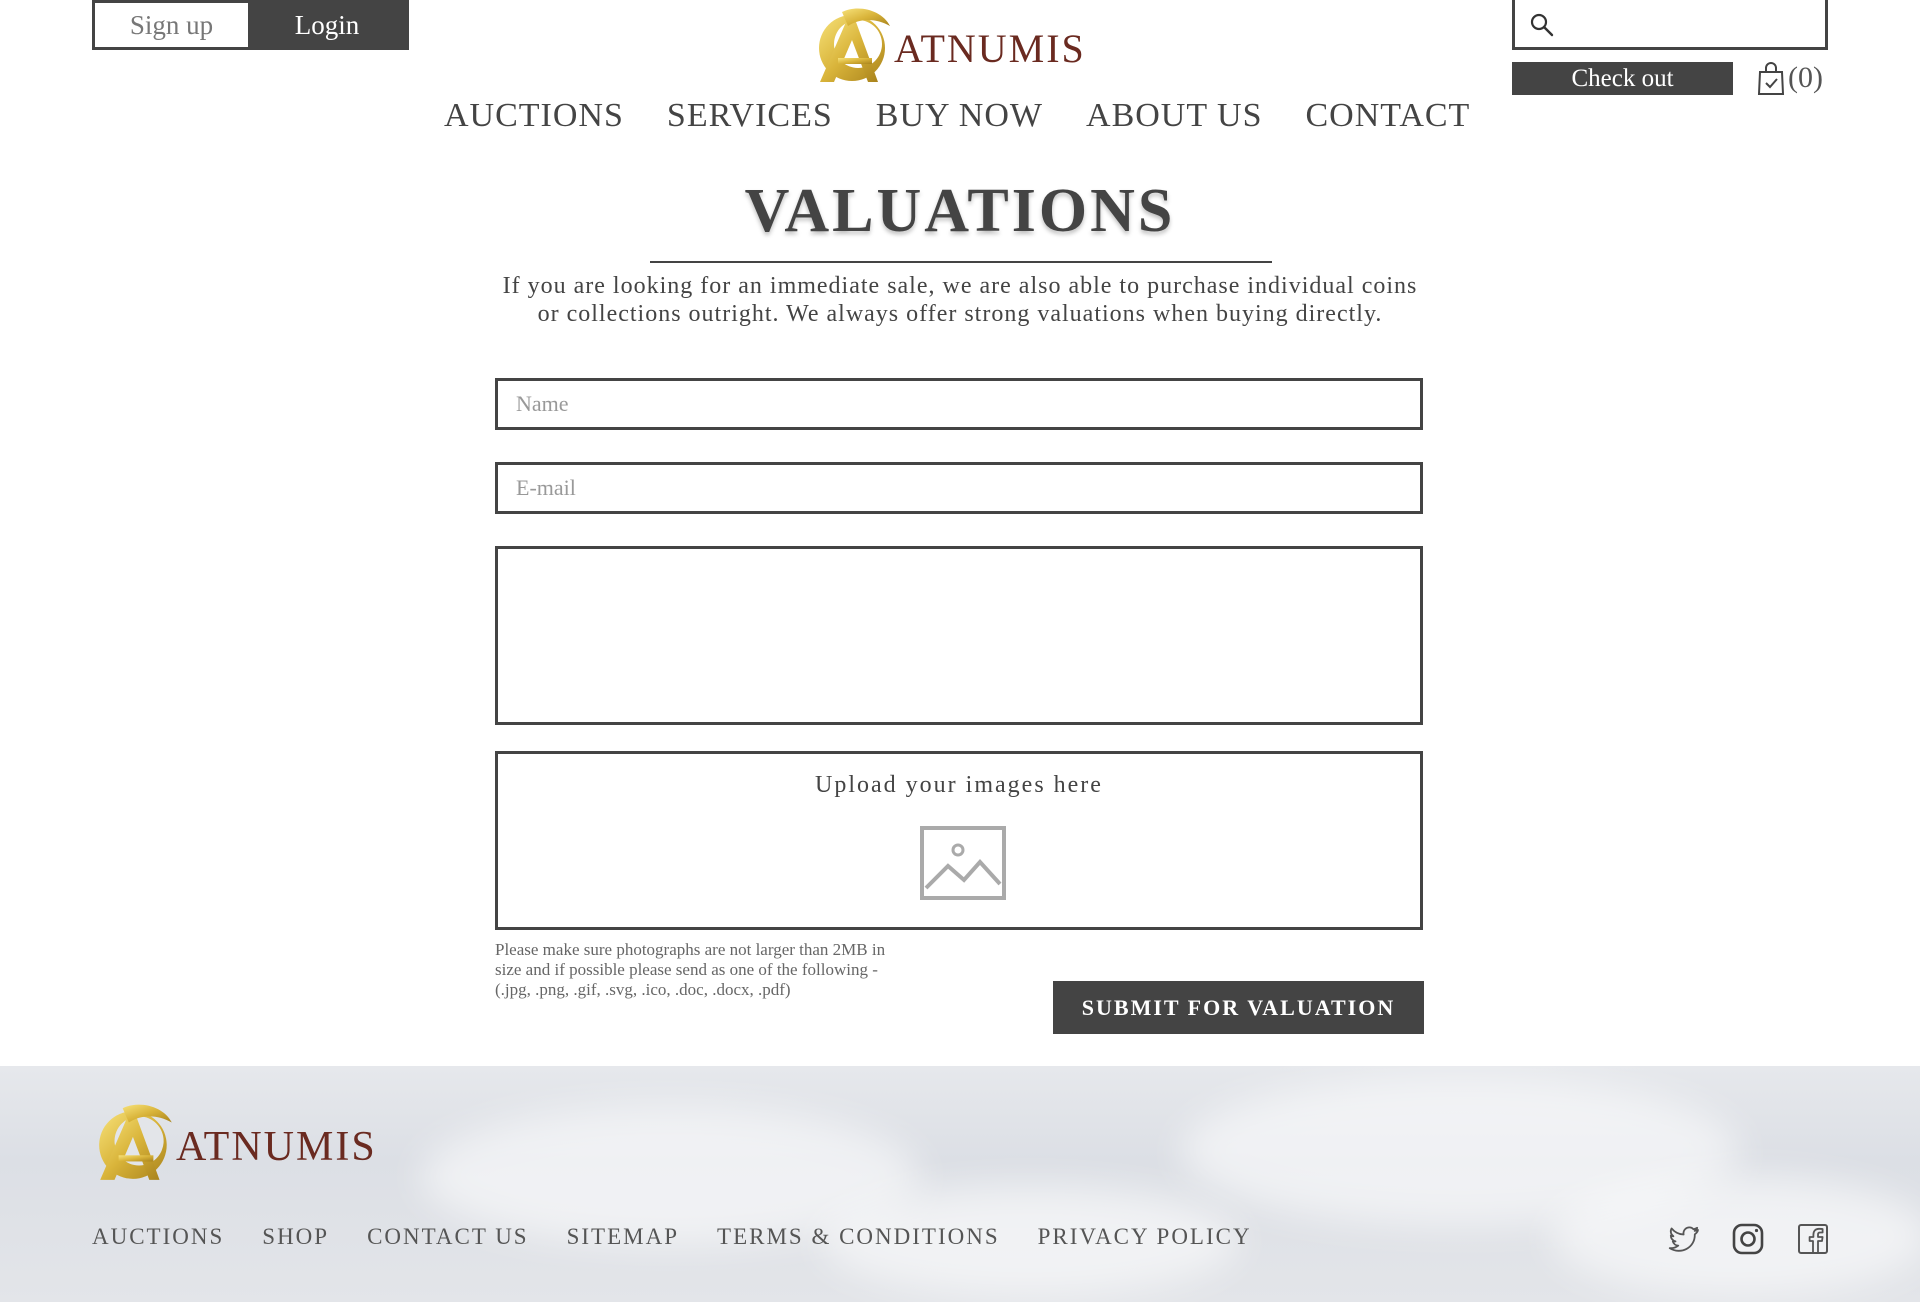 The image size is (1920, 1302). What do you see at coordinates (959, 635) in the screenshot?
I see `message-textarea` at bounding box center [959, 635].